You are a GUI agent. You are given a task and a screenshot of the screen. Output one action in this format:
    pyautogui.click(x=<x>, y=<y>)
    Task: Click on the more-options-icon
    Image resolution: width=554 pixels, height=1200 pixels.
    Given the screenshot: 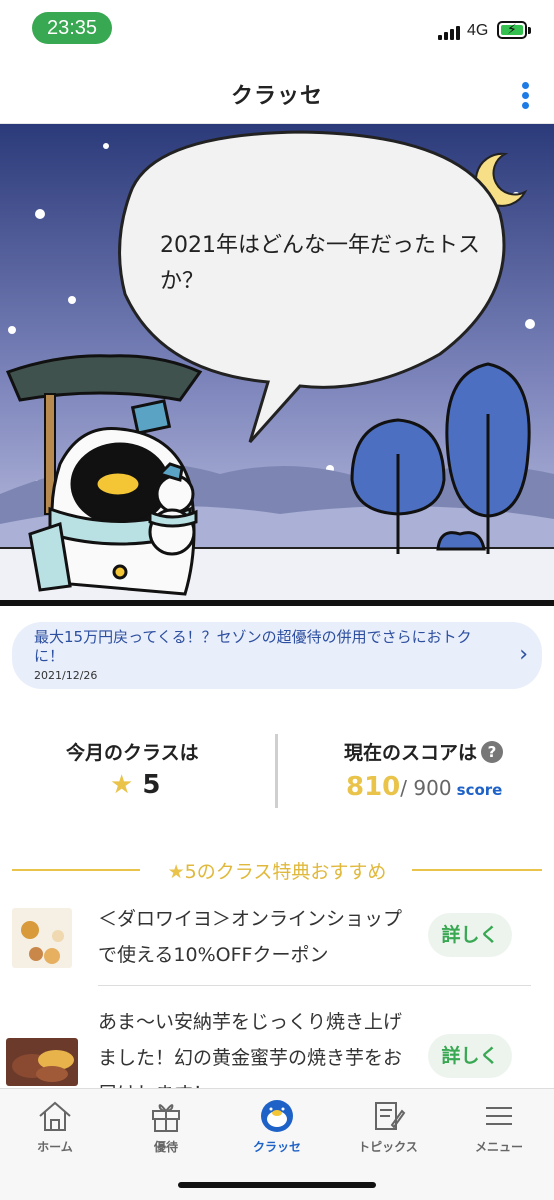 What is the action you would take?
    pyautogui.click(x=525, y=96)
    